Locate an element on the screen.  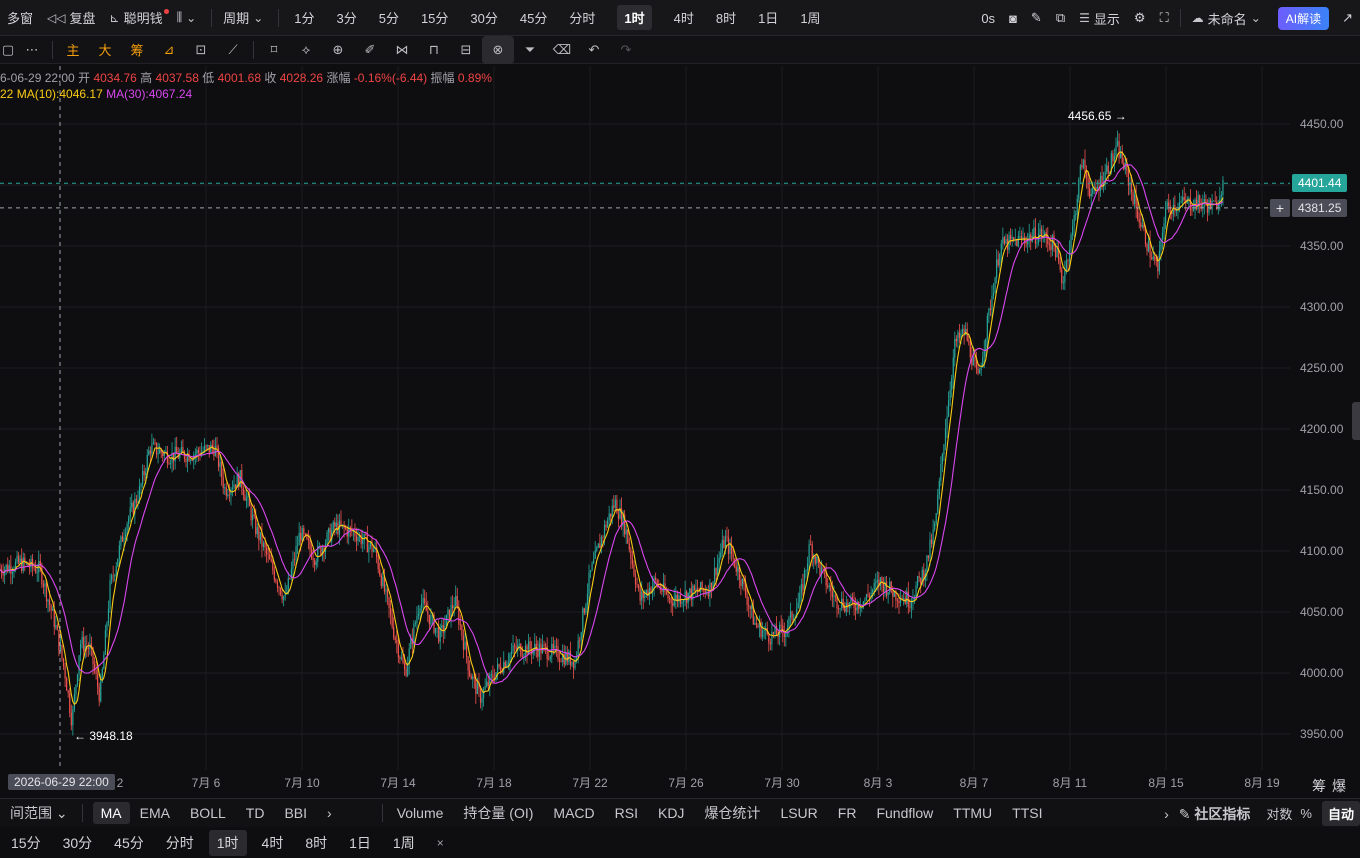
compare-icon: ⊡ is located at coordinates (201, 50).